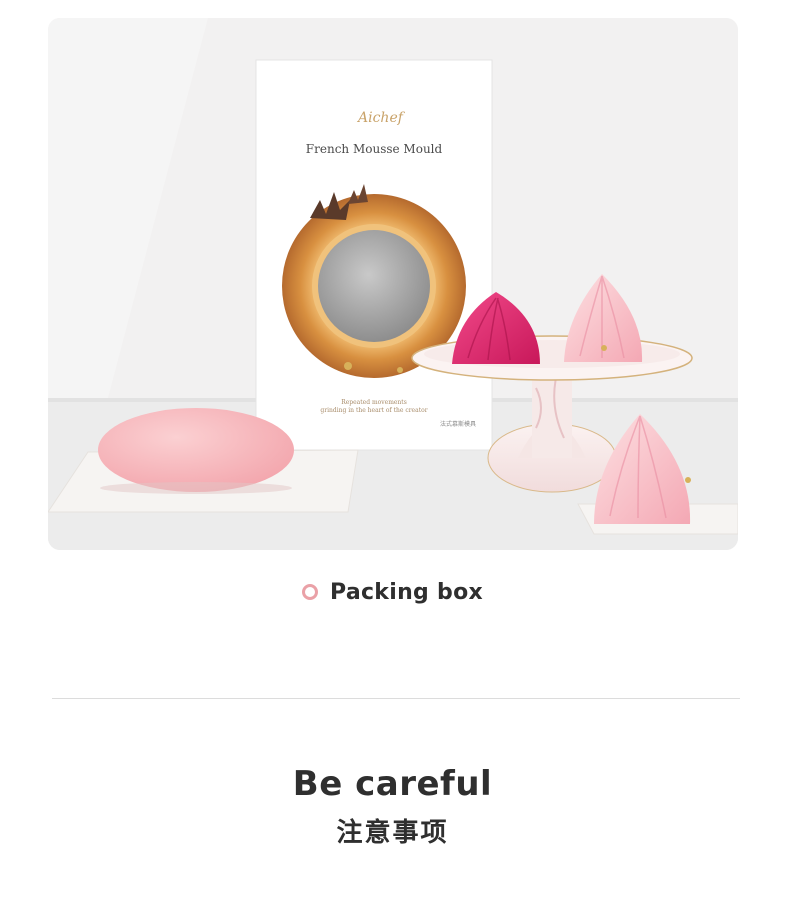 The image size is (785, 922). I want to click on circle-bullet-icon, so click(309, 592).